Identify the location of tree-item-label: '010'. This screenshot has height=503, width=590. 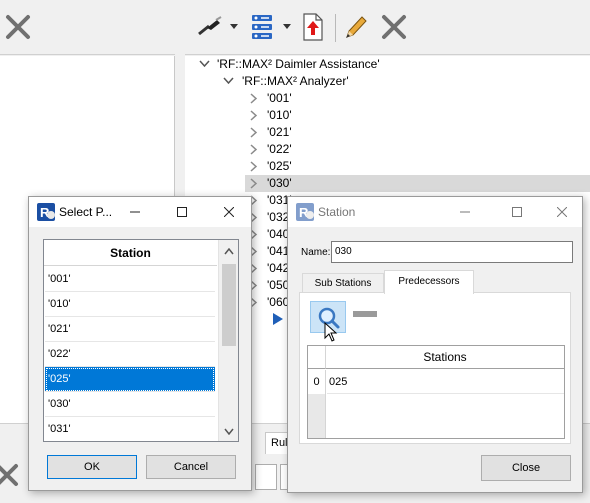
(279, 115).